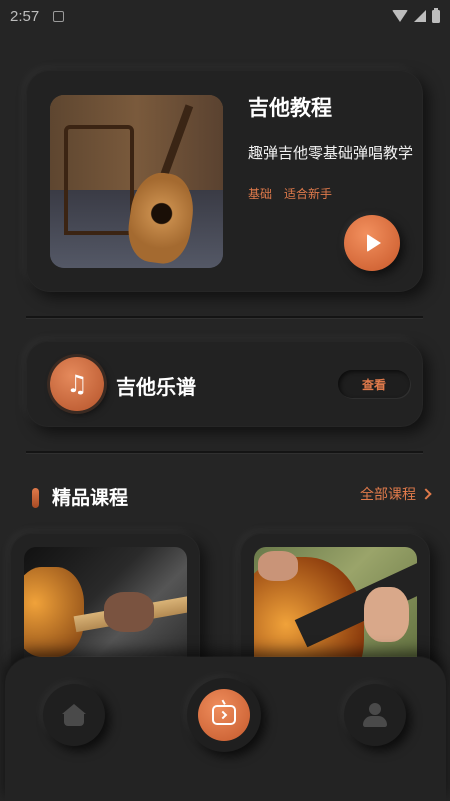  Describe the element at coordinates (375, 721) in the screenshot. I see `profile-icon-shoulders` at that location.